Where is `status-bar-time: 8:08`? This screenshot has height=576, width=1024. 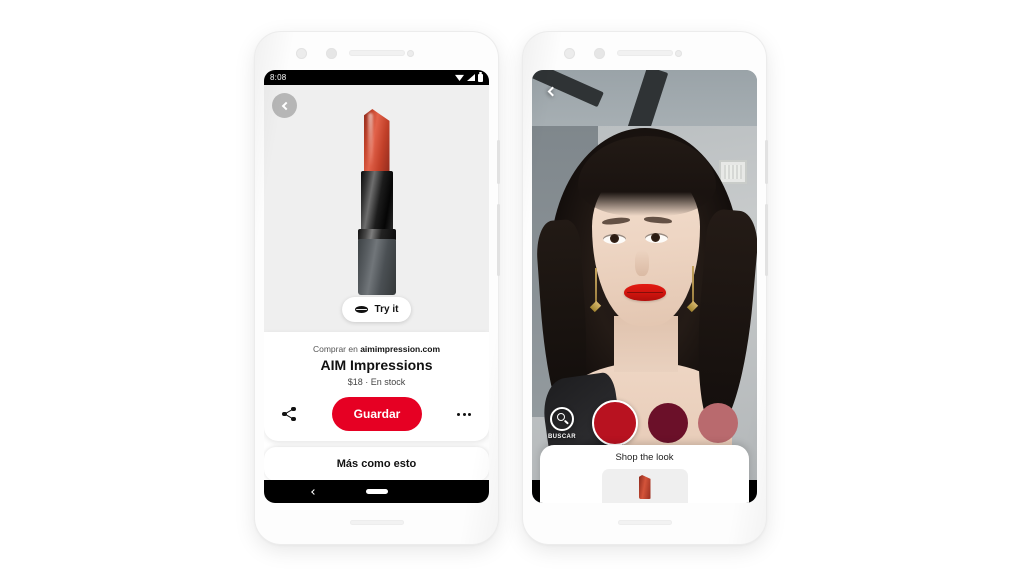 status-bar-time: 8:08 is located at coordinates (278, 77).